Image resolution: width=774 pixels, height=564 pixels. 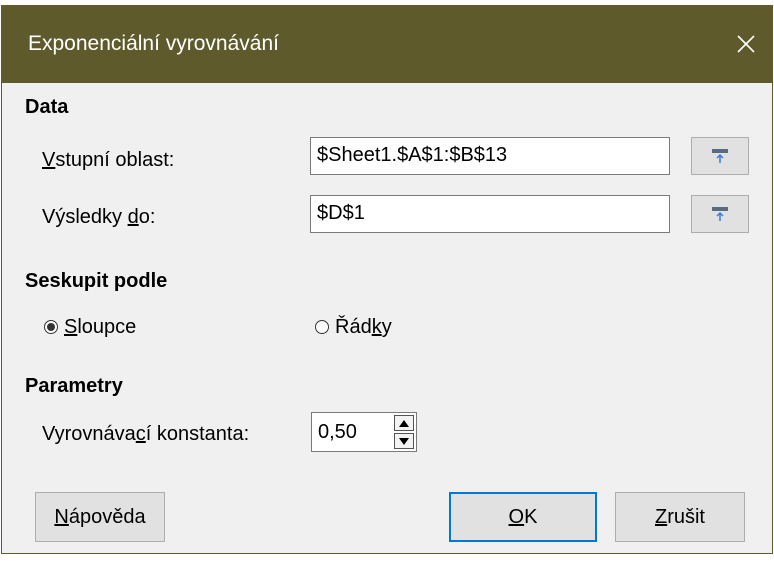 I want to click on cancel-button: Zrušit, so click(x=680, y=517).